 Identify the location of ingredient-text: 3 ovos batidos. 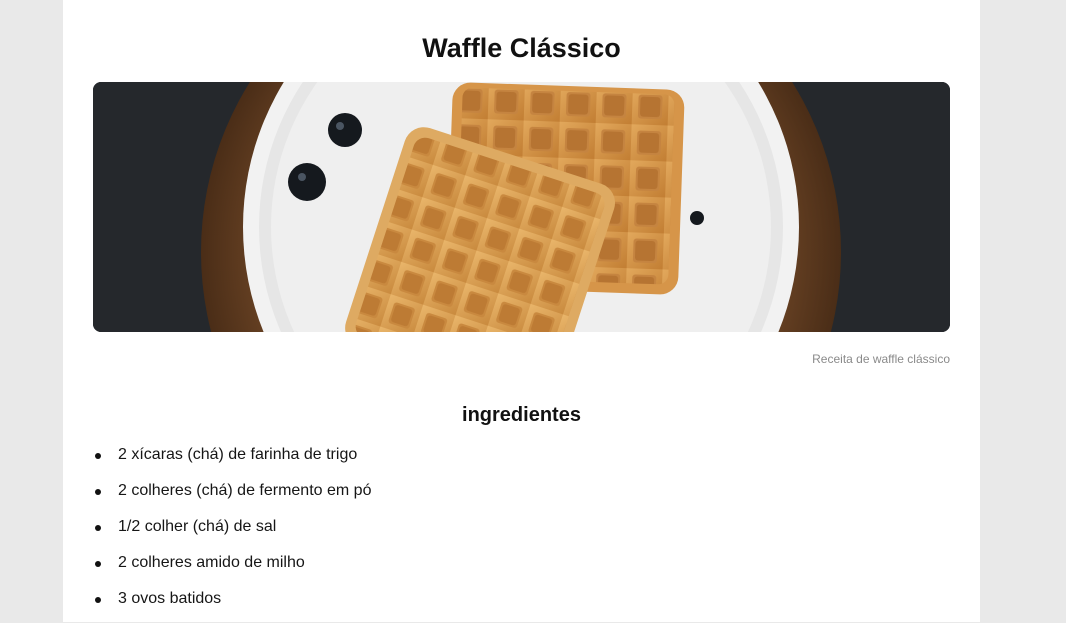
(170, 598).